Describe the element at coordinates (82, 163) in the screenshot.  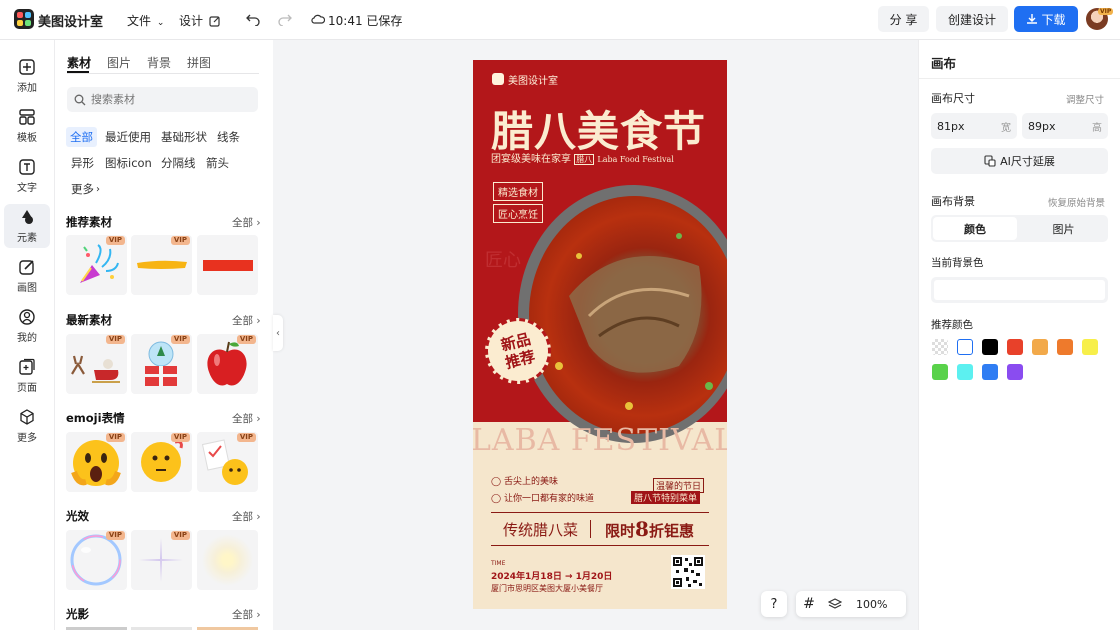
I see `chip-irregular: 异形` at that location.